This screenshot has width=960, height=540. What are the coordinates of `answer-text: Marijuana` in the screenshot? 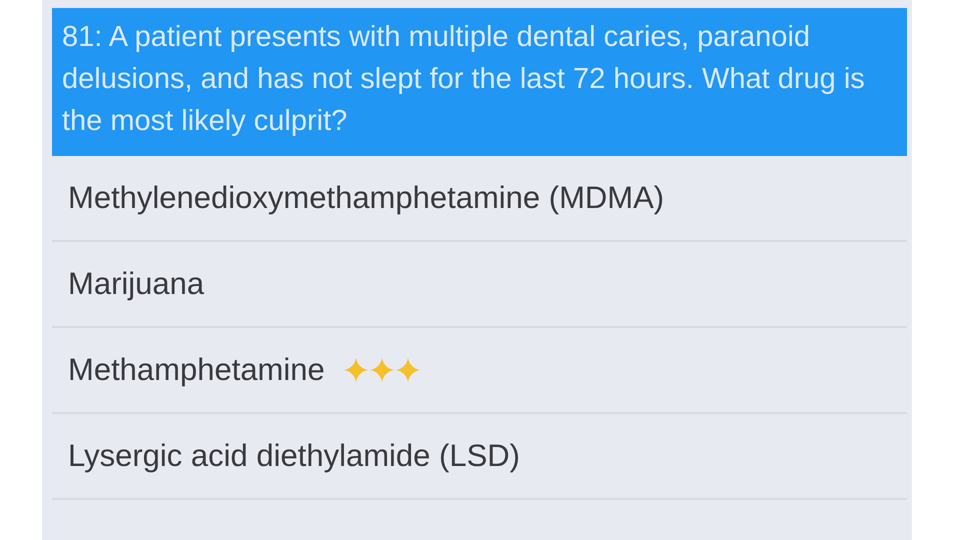 It's located at (136, 283).